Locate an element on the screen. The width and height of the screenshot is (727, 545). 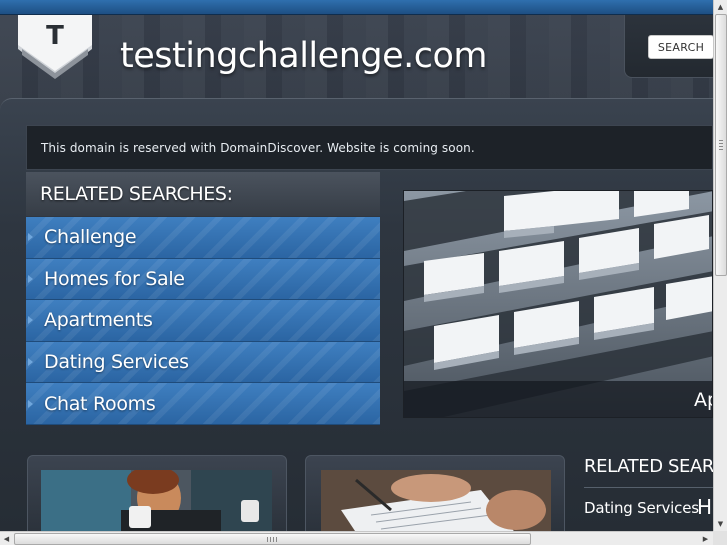
related-item-homes-for-sale: Homes for Sale is located at coordinates (203, 279).